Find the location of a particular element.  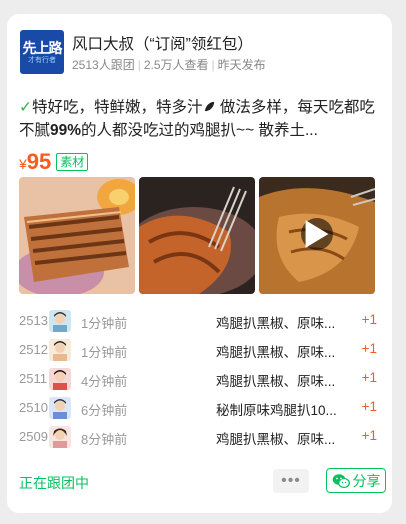

leaf-icon is located at coordinates (209, 107).